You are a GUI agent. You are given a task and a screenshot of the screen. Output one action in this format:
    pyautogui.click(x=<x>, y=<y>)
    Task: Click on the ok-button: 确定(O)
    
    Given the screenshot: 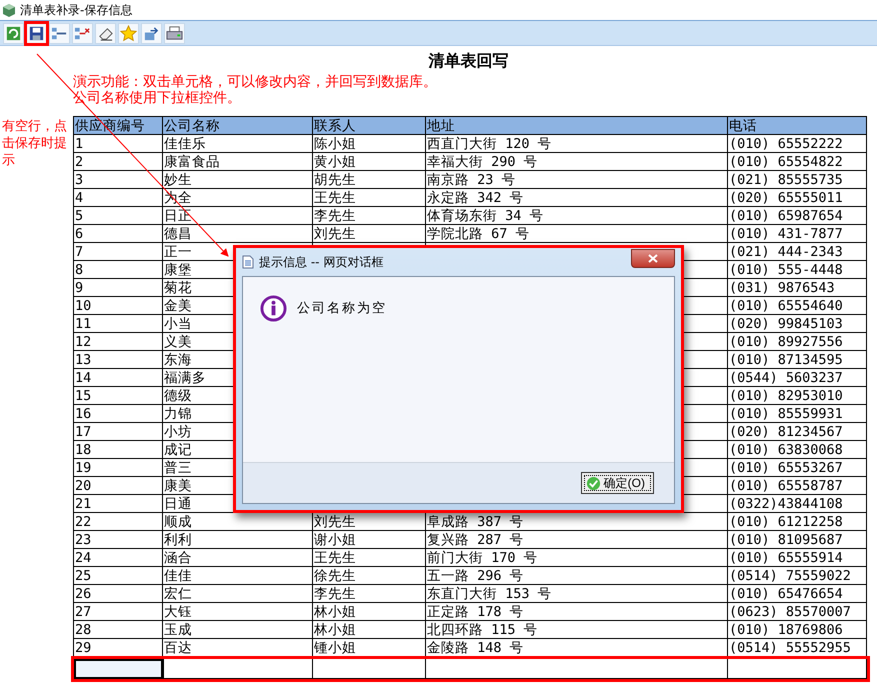 What is the action you would take?
    pyautogui.click(x=617, y=483)
    